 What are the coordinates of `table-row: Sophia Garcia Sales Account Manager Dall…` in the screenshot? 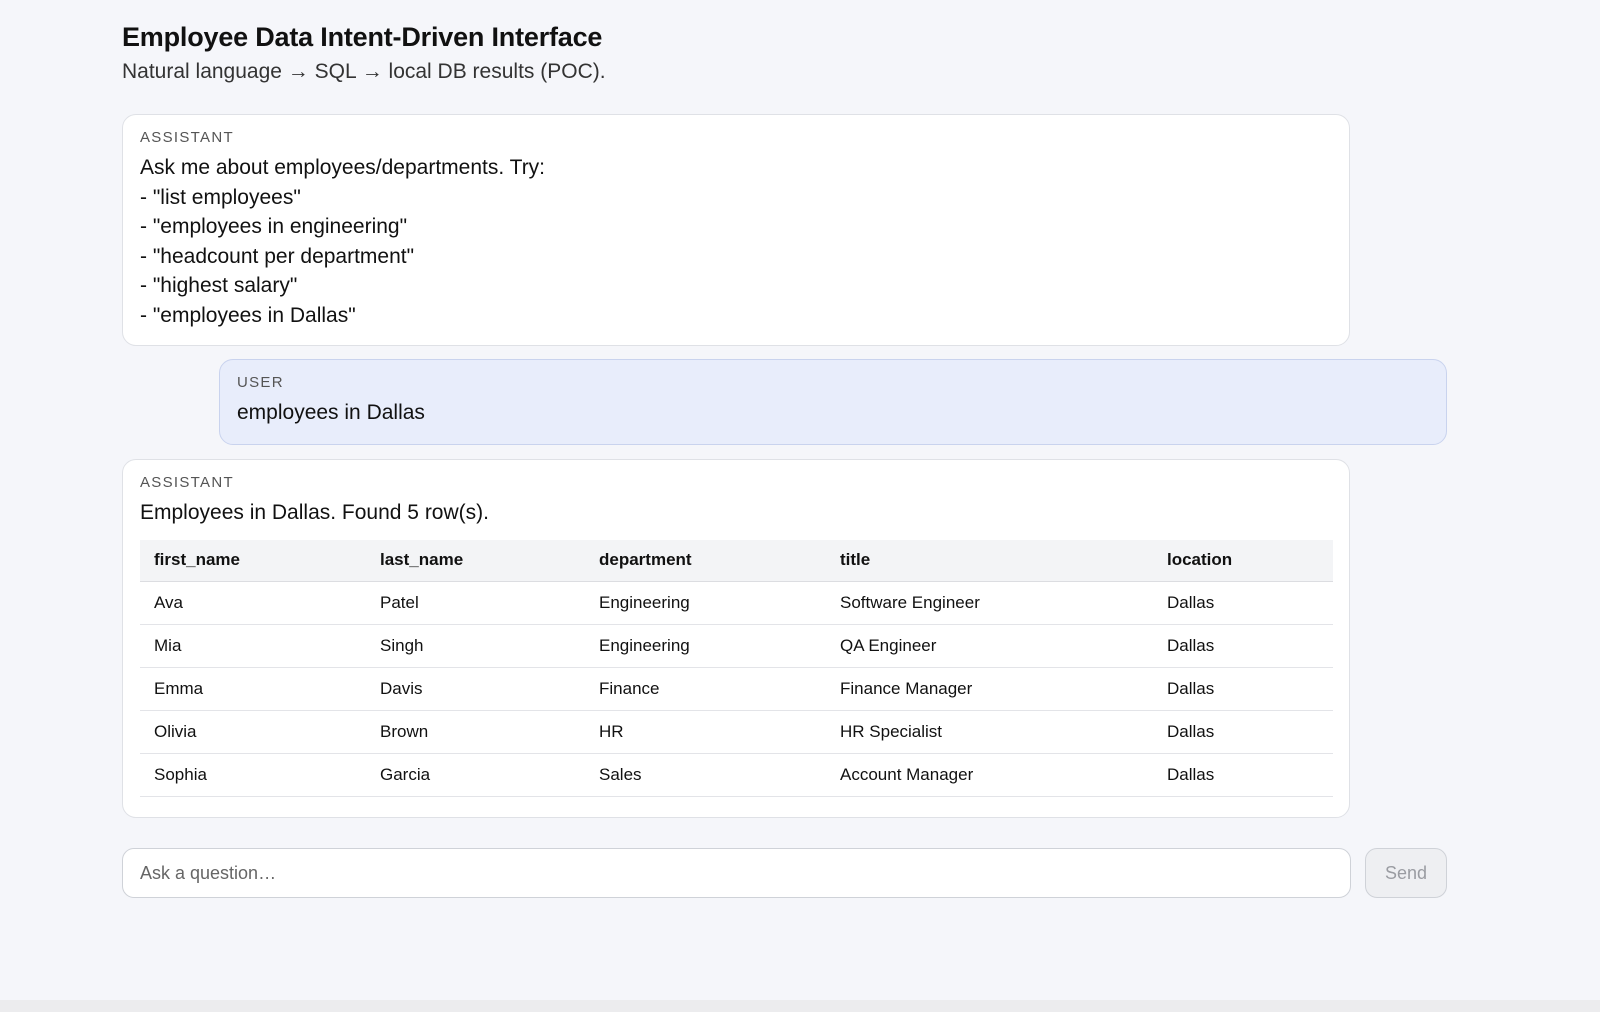 It's located at (736, 775).